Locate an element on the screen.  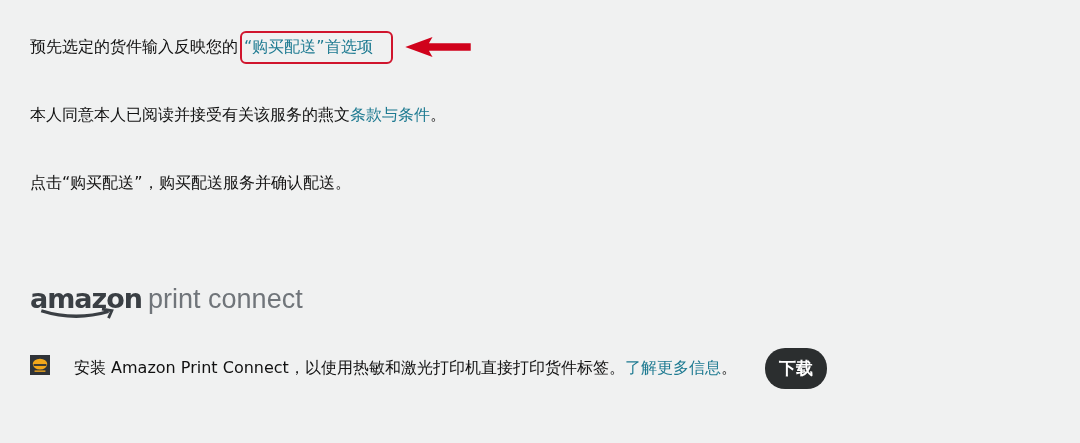
printer-app-icon is located at coordinates (40, 364).